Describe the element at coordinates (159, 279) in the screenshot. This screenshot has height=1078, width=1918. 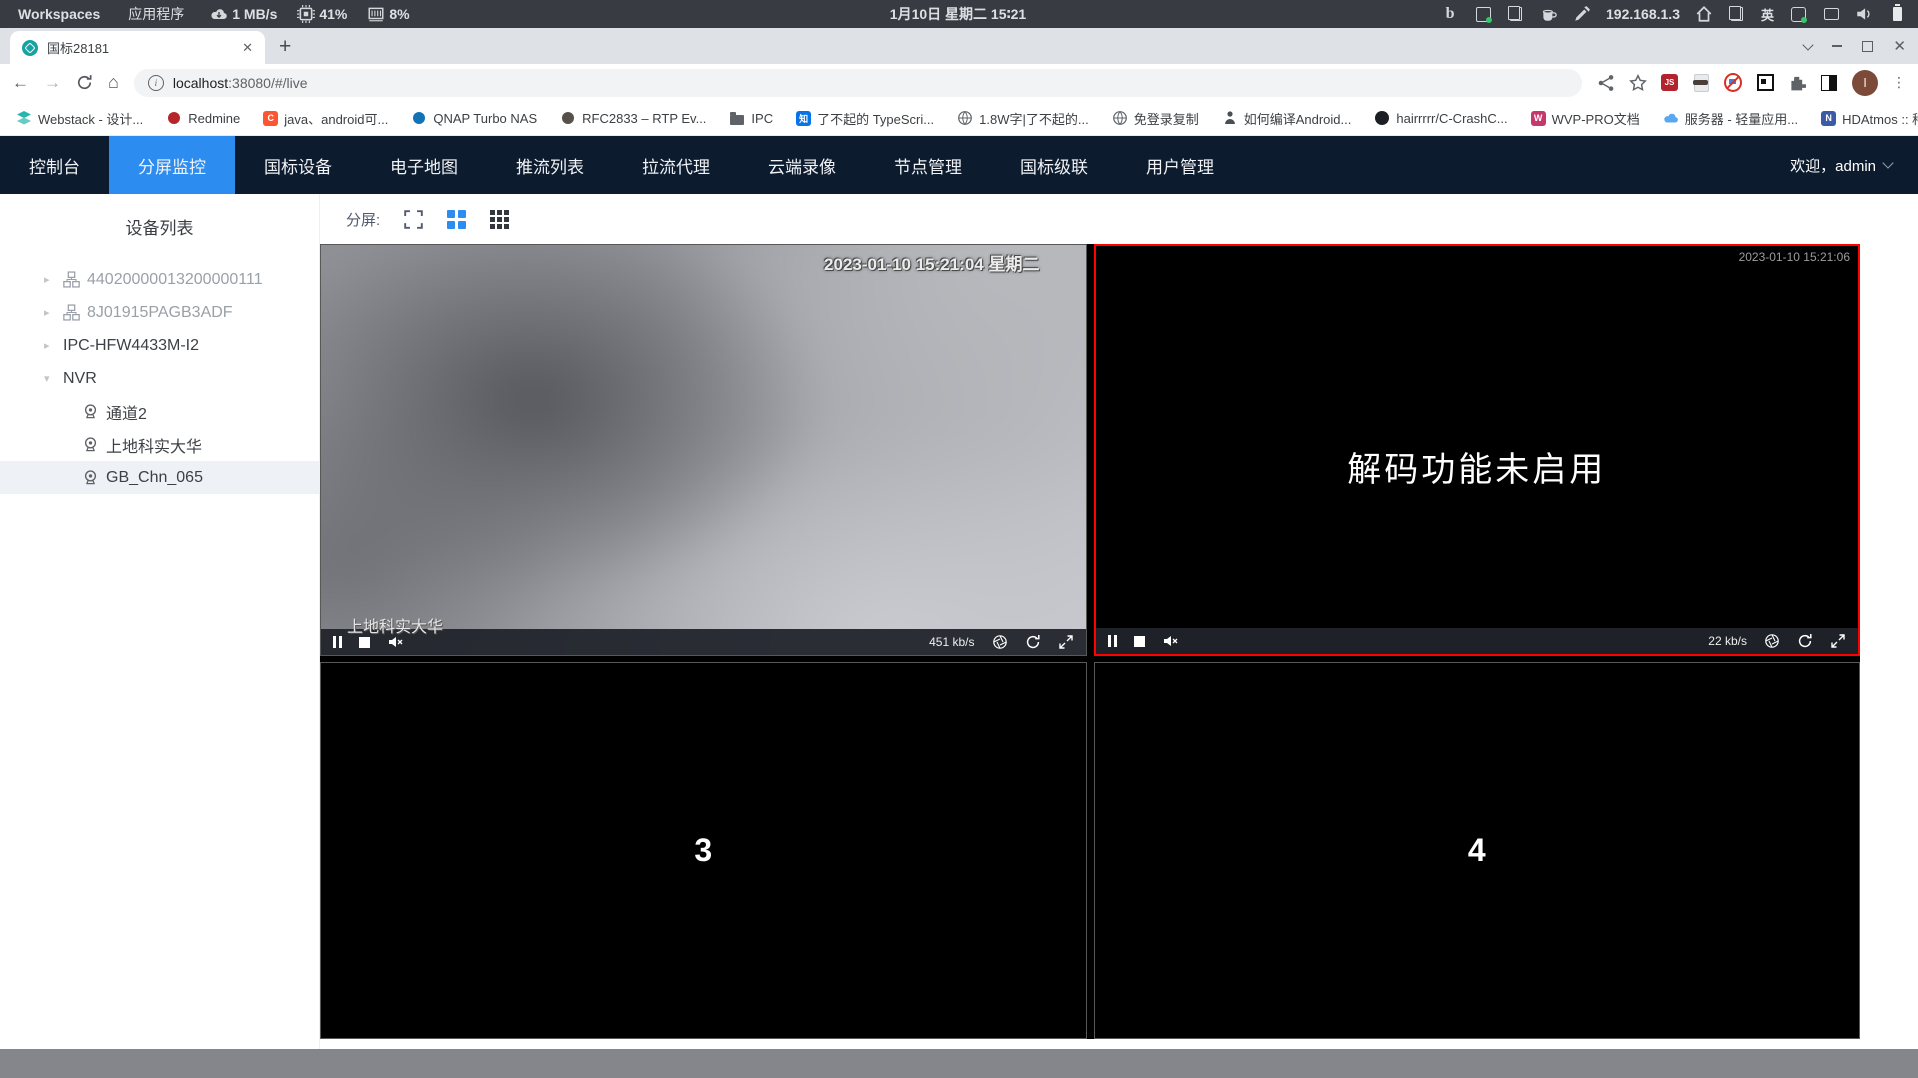
I see `tree-node-gb-device-1: ▸ 44020000013200000111` at that location.